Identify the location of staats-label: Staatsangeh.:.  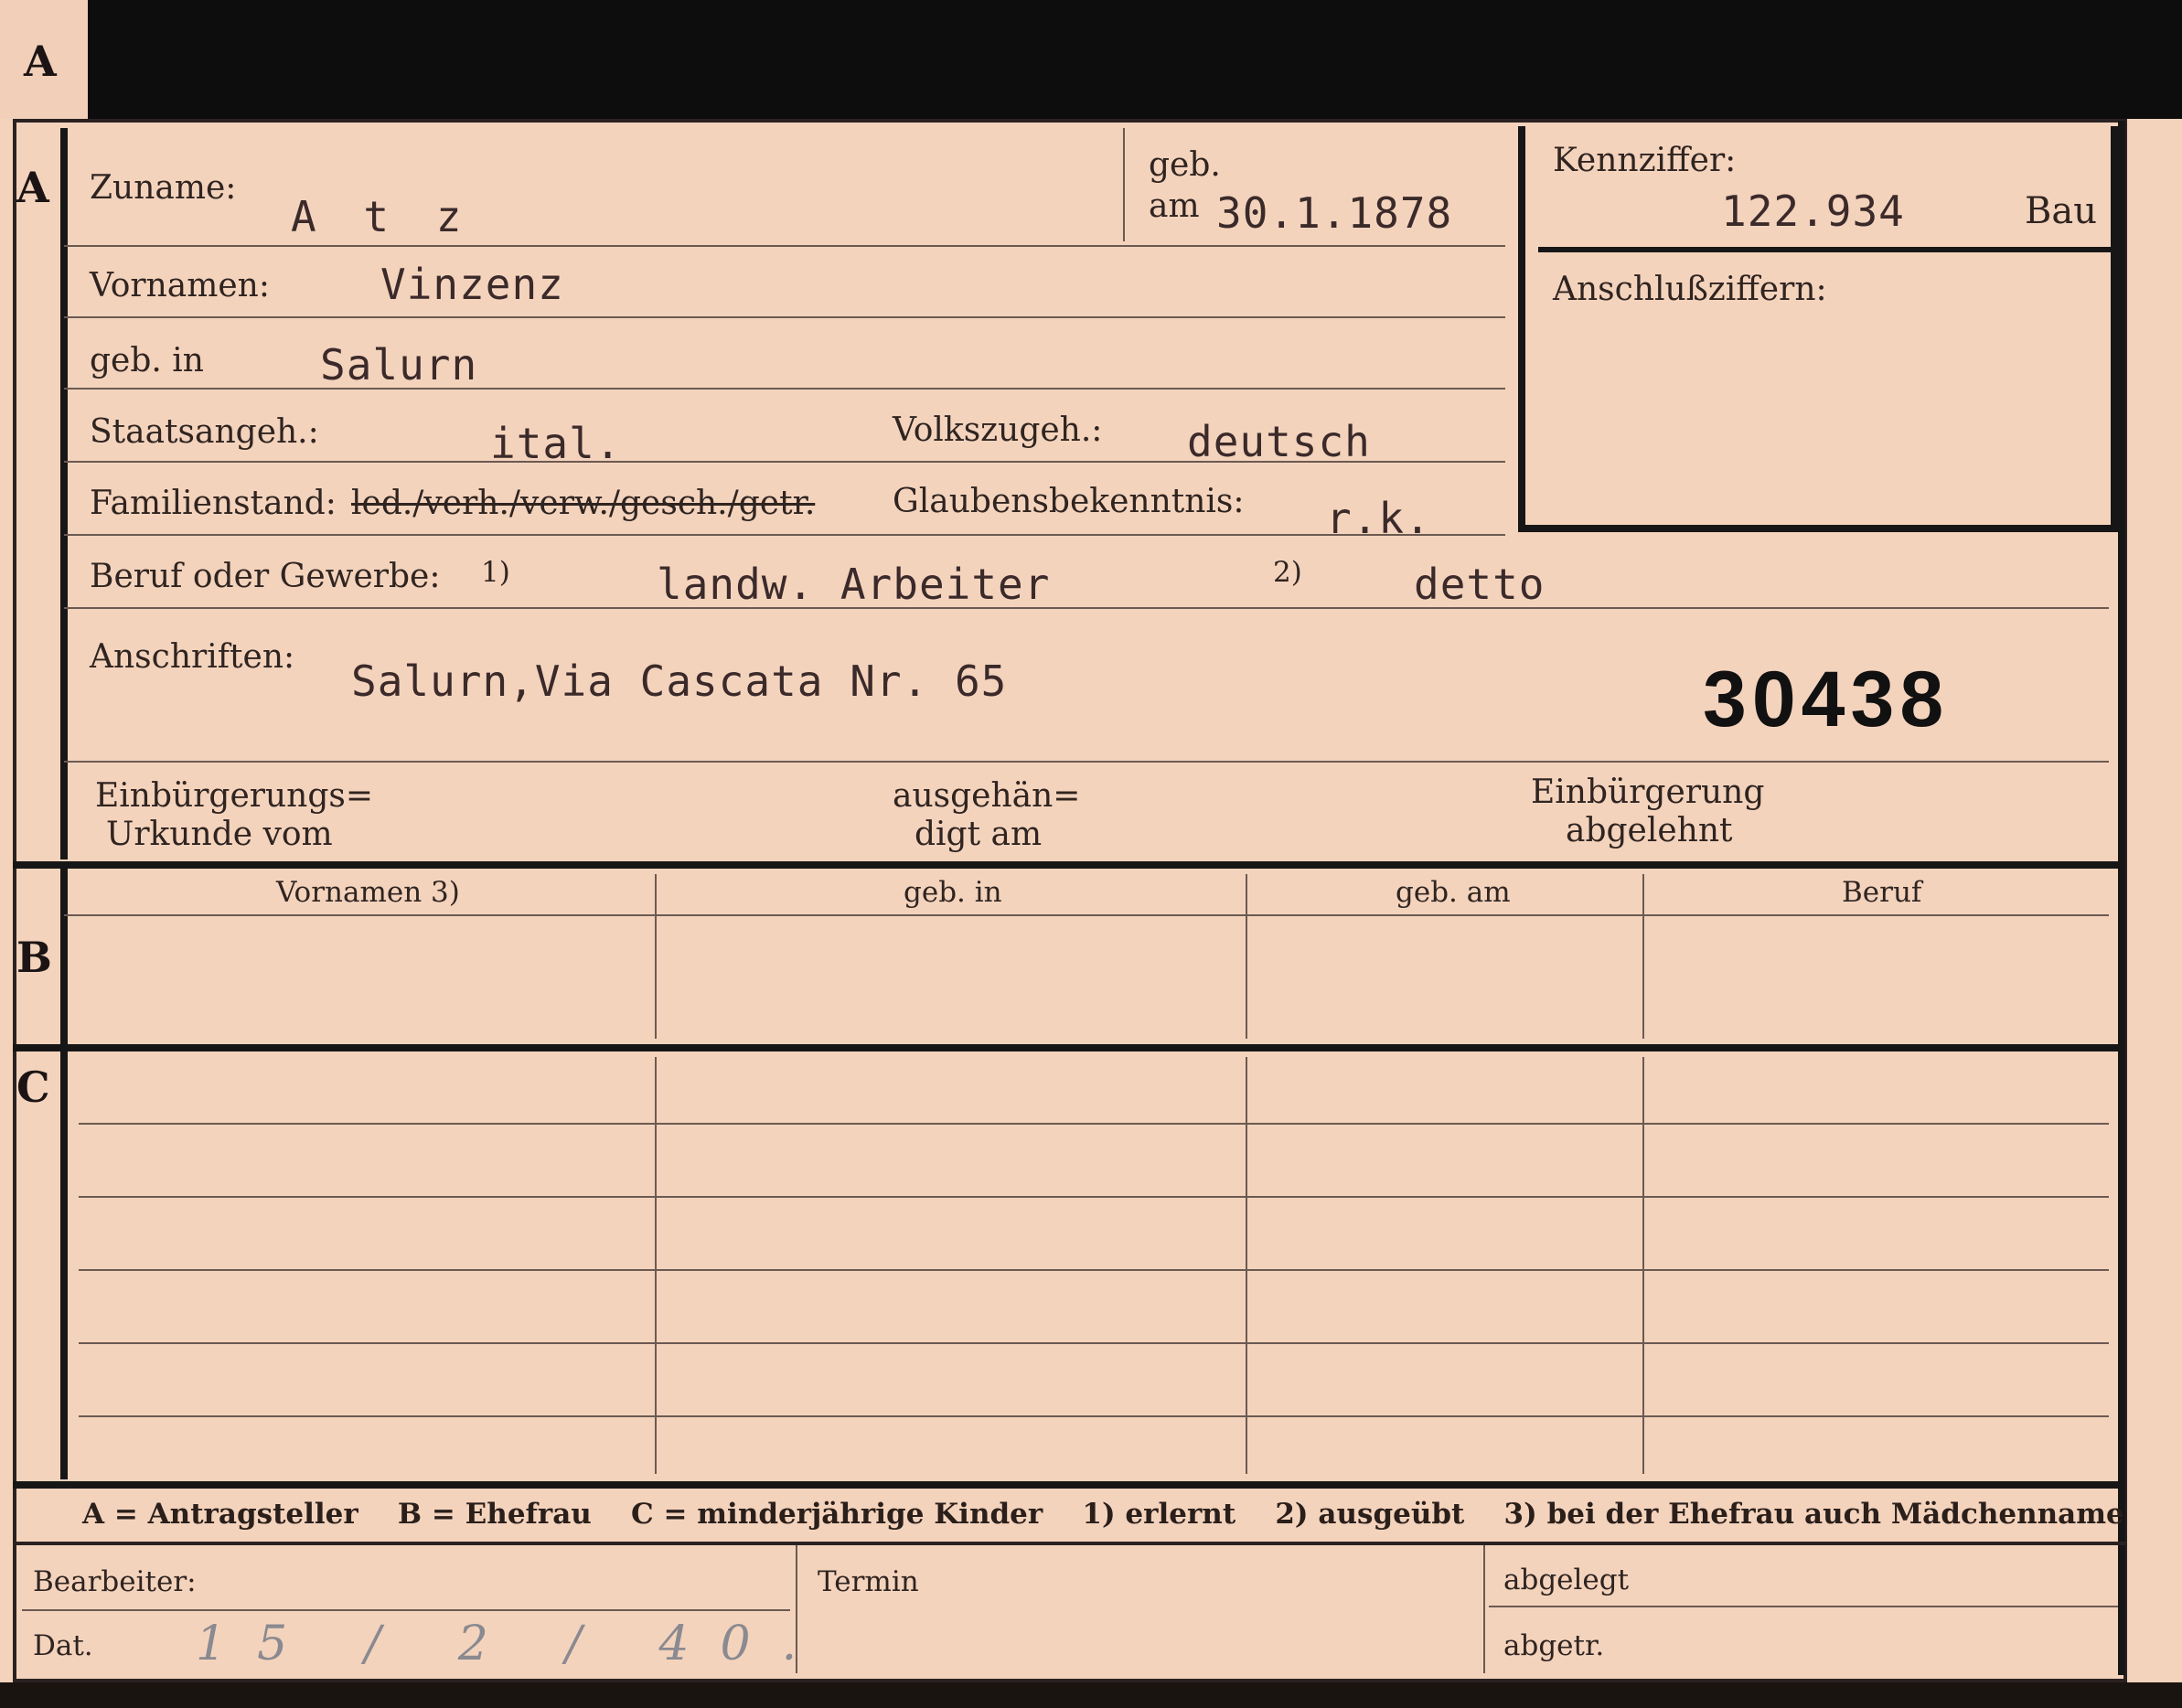
(204, 432).